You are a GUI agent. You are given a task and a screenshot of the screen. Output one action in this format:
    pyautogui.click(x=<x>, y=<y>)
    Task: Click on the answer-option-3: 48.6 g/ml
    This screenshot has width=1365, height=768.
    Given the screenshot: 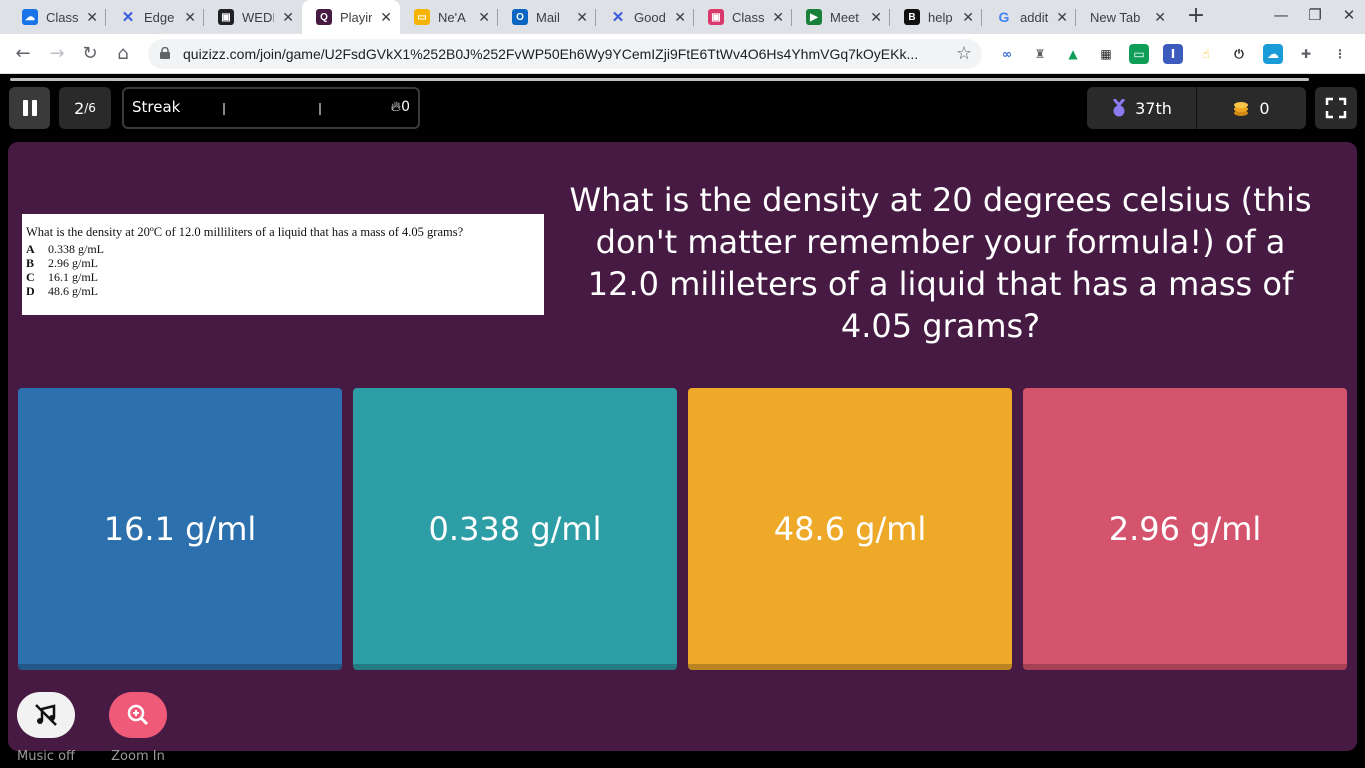 What is the action you would take?
    pyautogui.click(x=850, y=529)
    